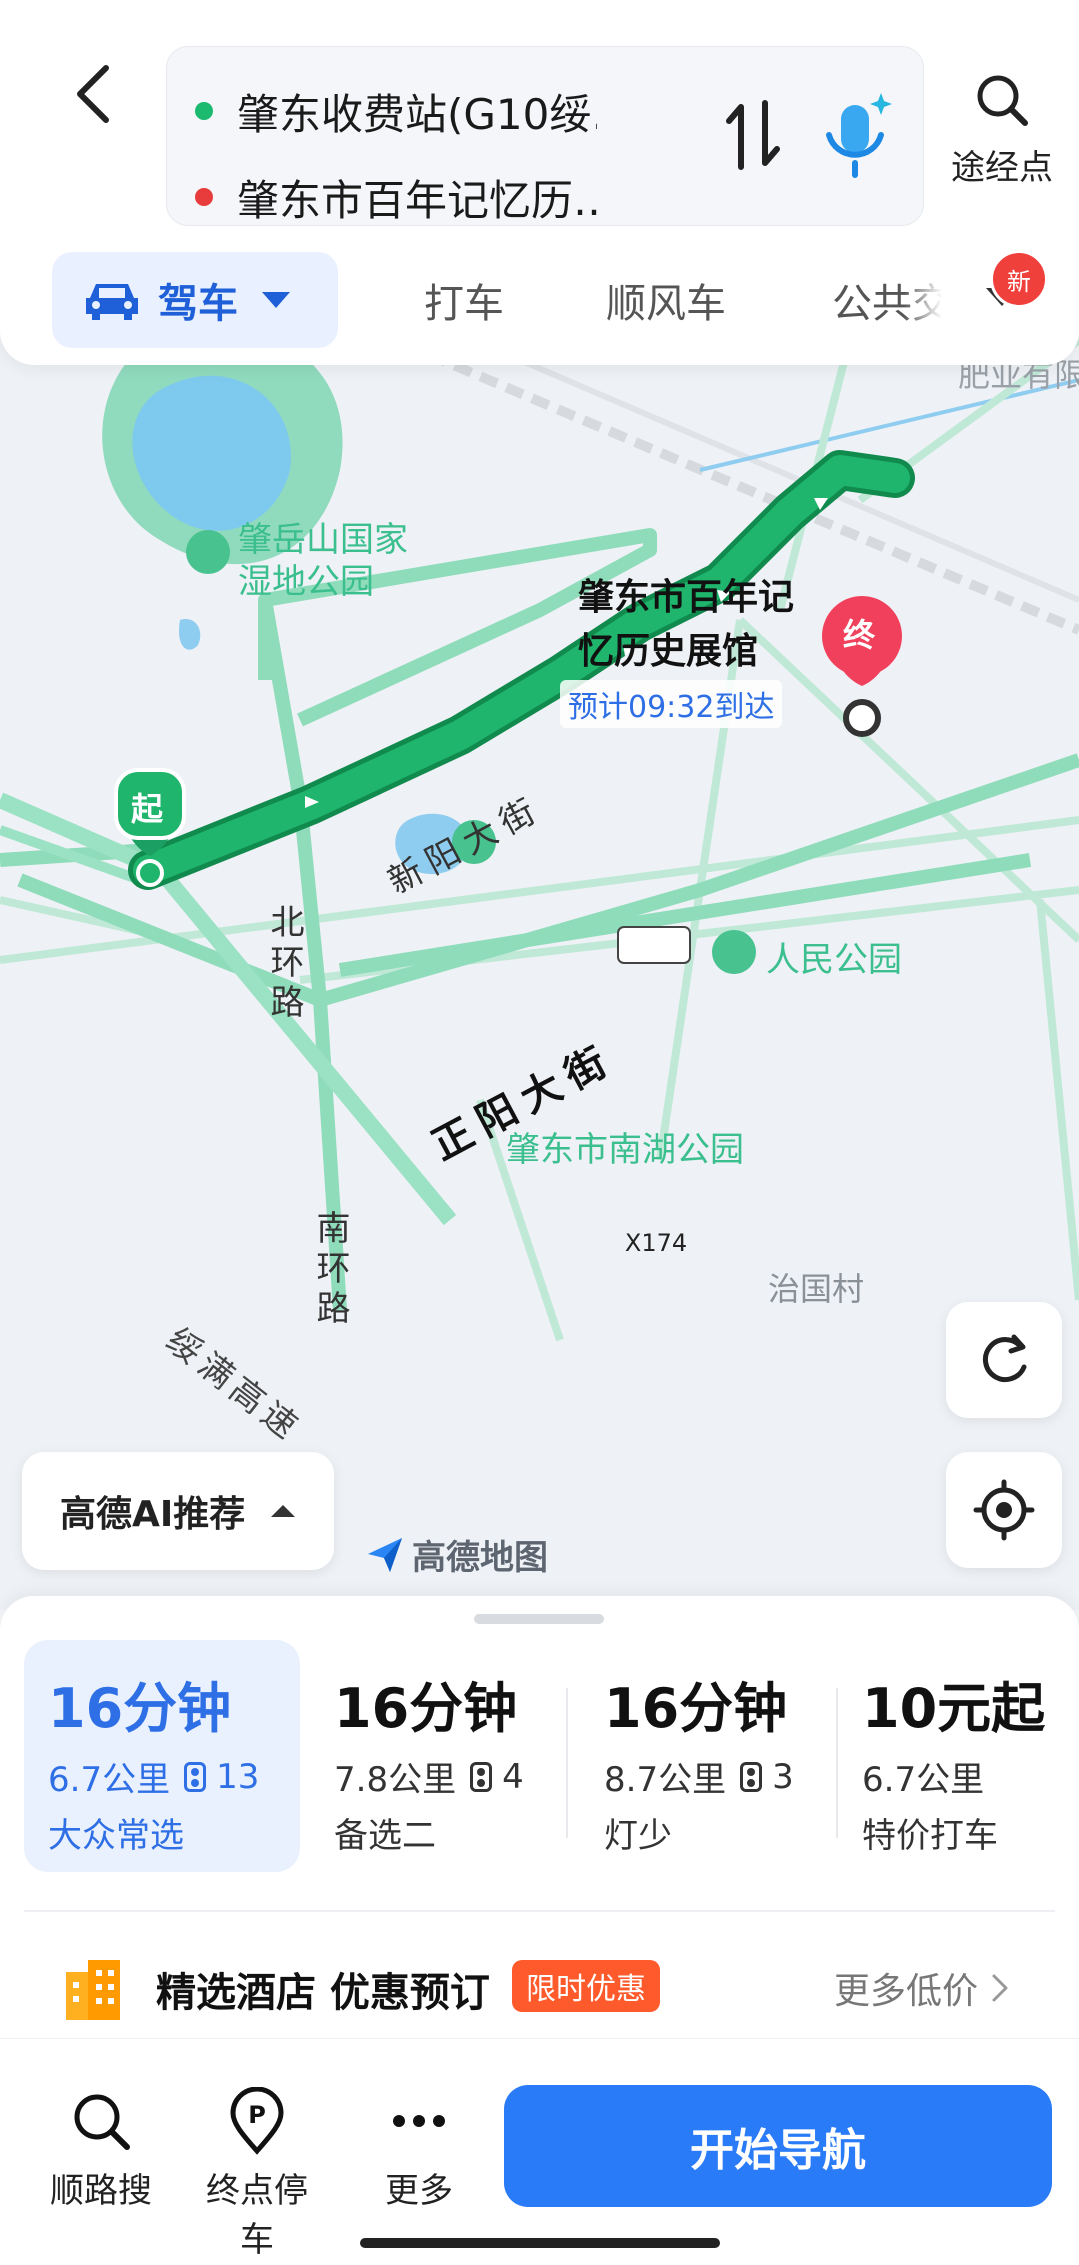 The width and height of the screenshot is (1079, 2265). I want to click on x174-shield, so click(654, 945).